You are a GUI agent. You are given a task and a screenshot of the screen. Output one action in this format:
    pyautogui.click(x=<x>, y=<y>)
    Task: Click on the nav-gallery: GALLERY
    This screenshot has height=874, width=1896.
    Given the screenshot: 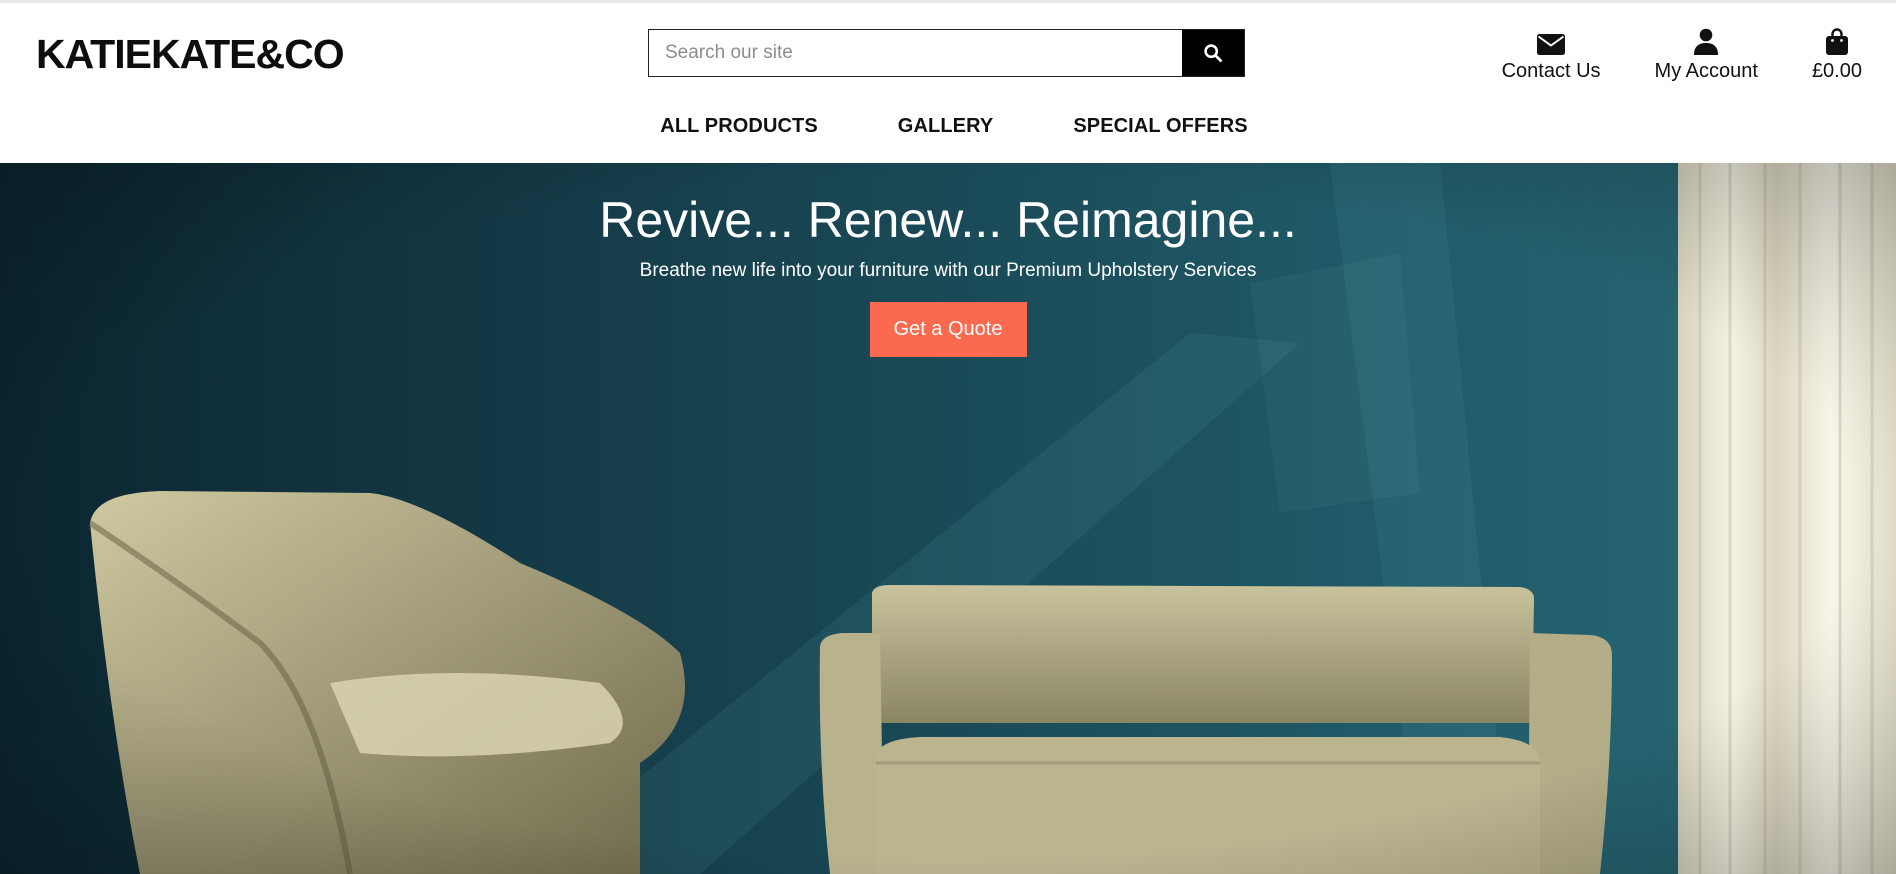 What is the action you would take?
    pyautogui.click(x=946, y=126)
    